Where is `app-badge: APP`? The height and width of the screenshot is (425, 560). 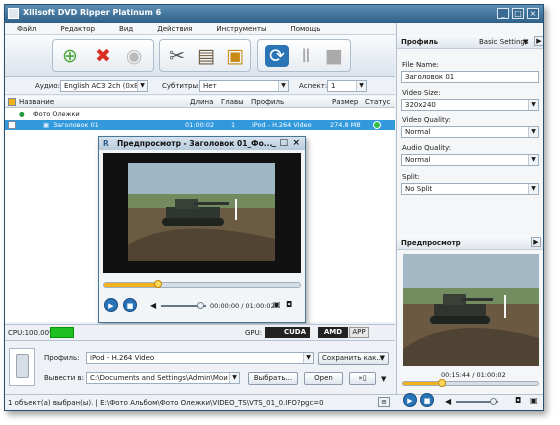
app-badge: APP is located at coordinates (359, 332).